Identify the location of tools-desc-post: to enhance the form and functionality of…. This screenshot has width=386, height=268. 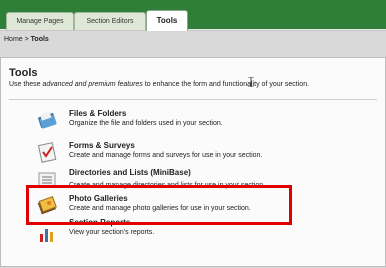
(226, 84).